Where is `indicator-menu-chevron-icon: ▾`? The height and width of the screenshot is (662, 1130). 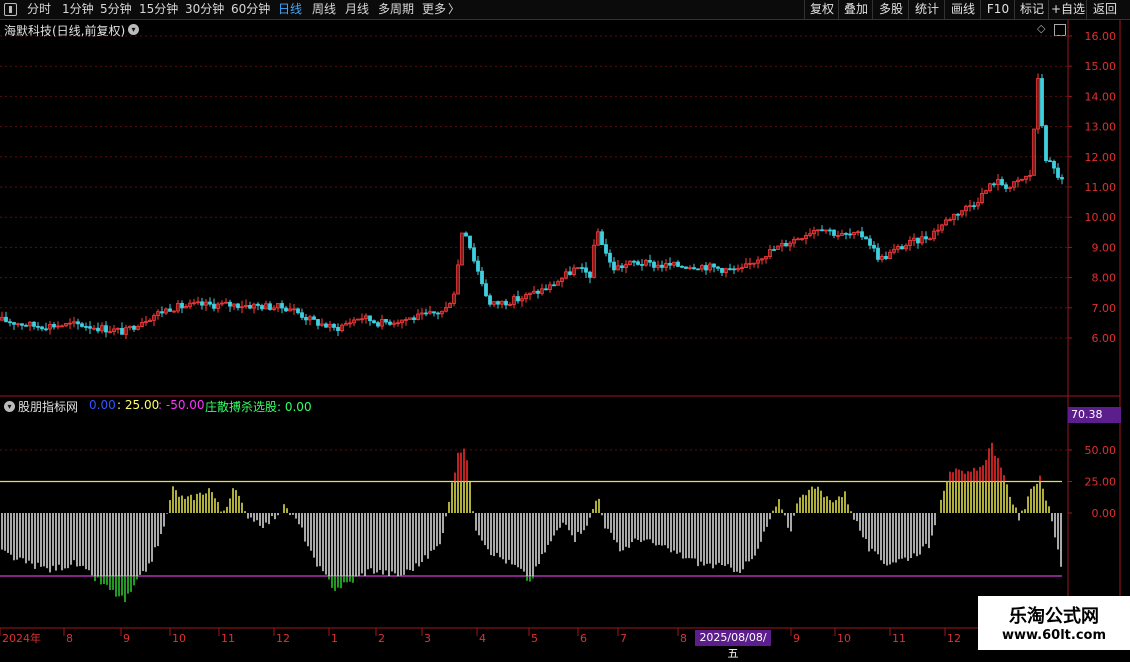
indicator-menu-chevron-icon: ▾ is located at coordinates (9, 406).